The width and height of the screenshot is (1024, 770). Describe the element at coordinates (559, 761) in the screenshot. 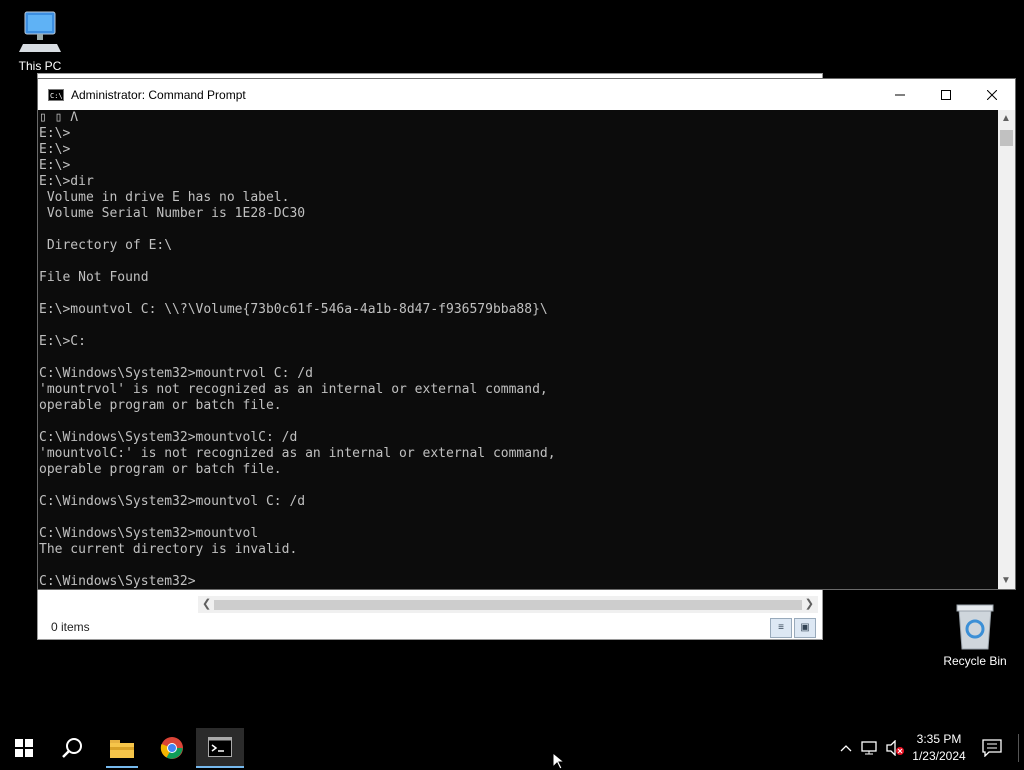

I see `mouse-cursor-icon` at that location.